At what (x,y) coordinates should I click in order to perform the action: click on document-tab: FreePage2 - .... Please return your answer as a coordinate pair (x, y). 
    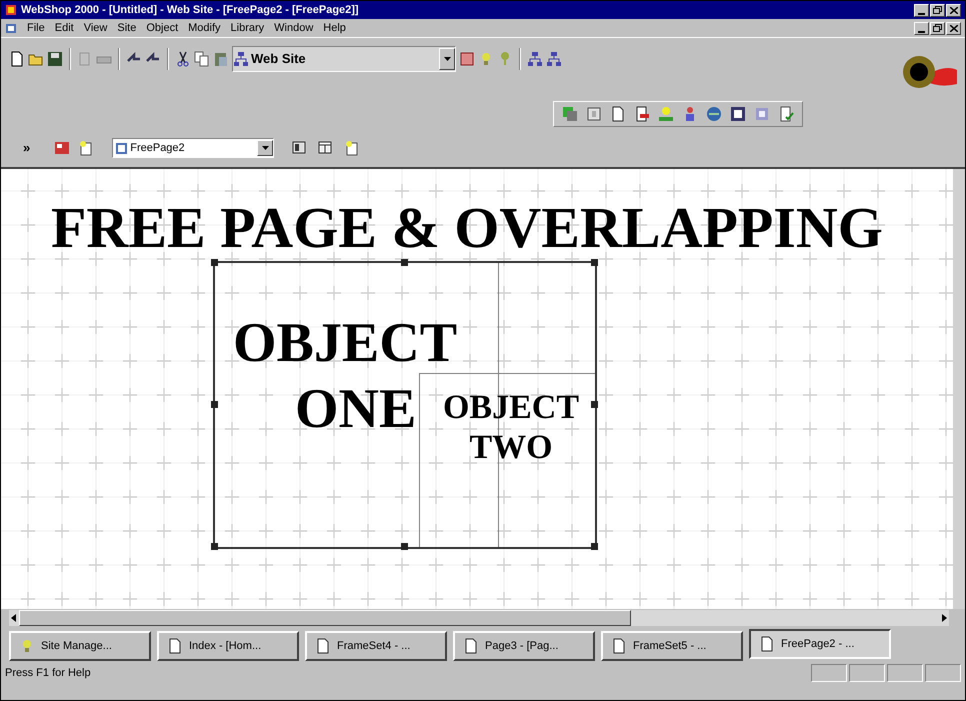
    Looking at the image, I should click on (820, 644).